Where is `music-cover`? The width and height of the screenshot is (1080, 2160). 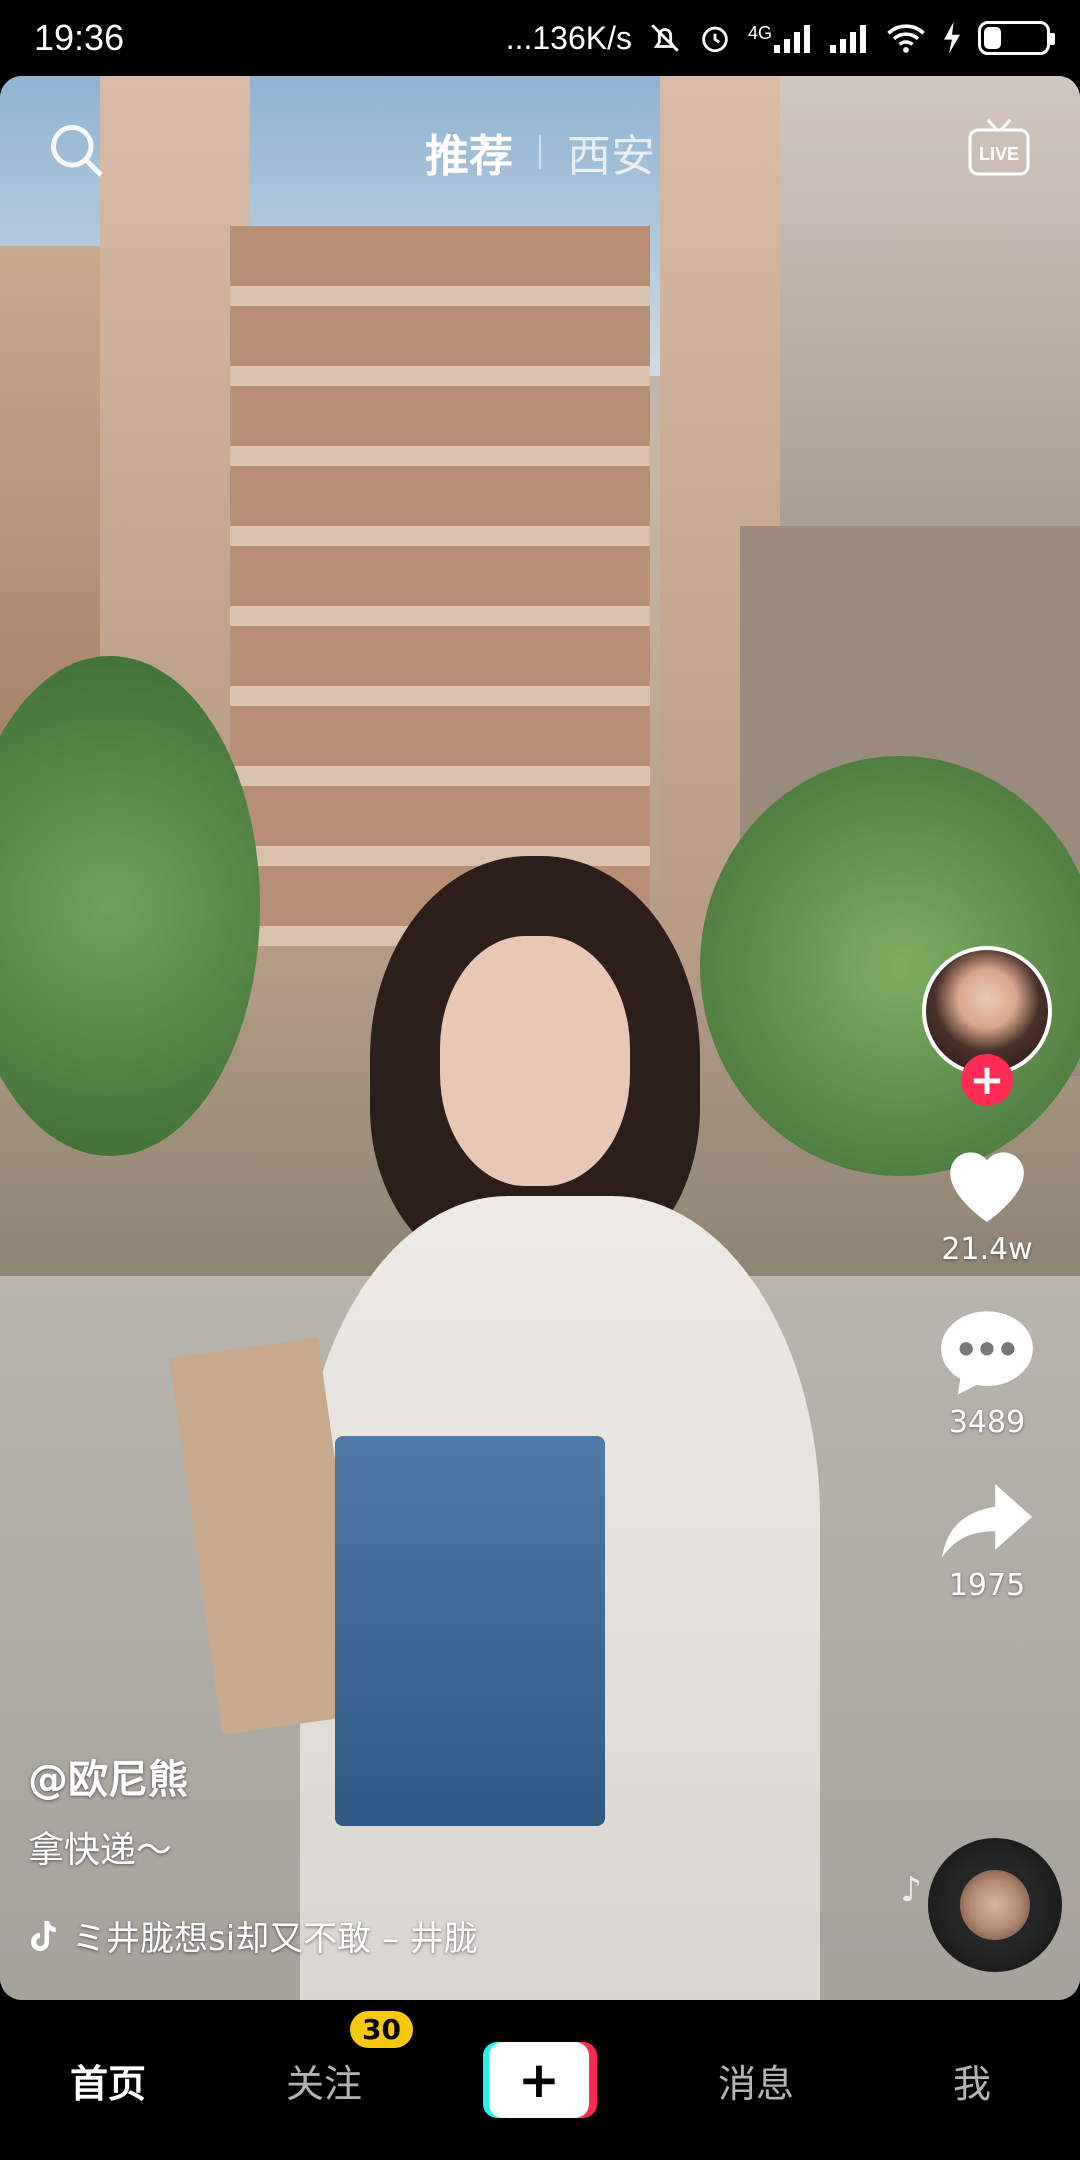
music-cover is located at coordinates (995, 1905).